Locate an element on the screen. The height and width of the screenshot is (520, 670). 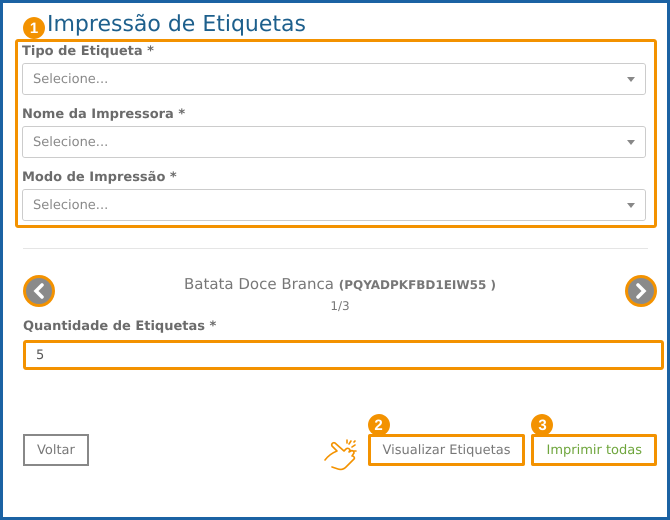
field-label: Quantidade de Etiquetas * is located at coordinates (120, 326).